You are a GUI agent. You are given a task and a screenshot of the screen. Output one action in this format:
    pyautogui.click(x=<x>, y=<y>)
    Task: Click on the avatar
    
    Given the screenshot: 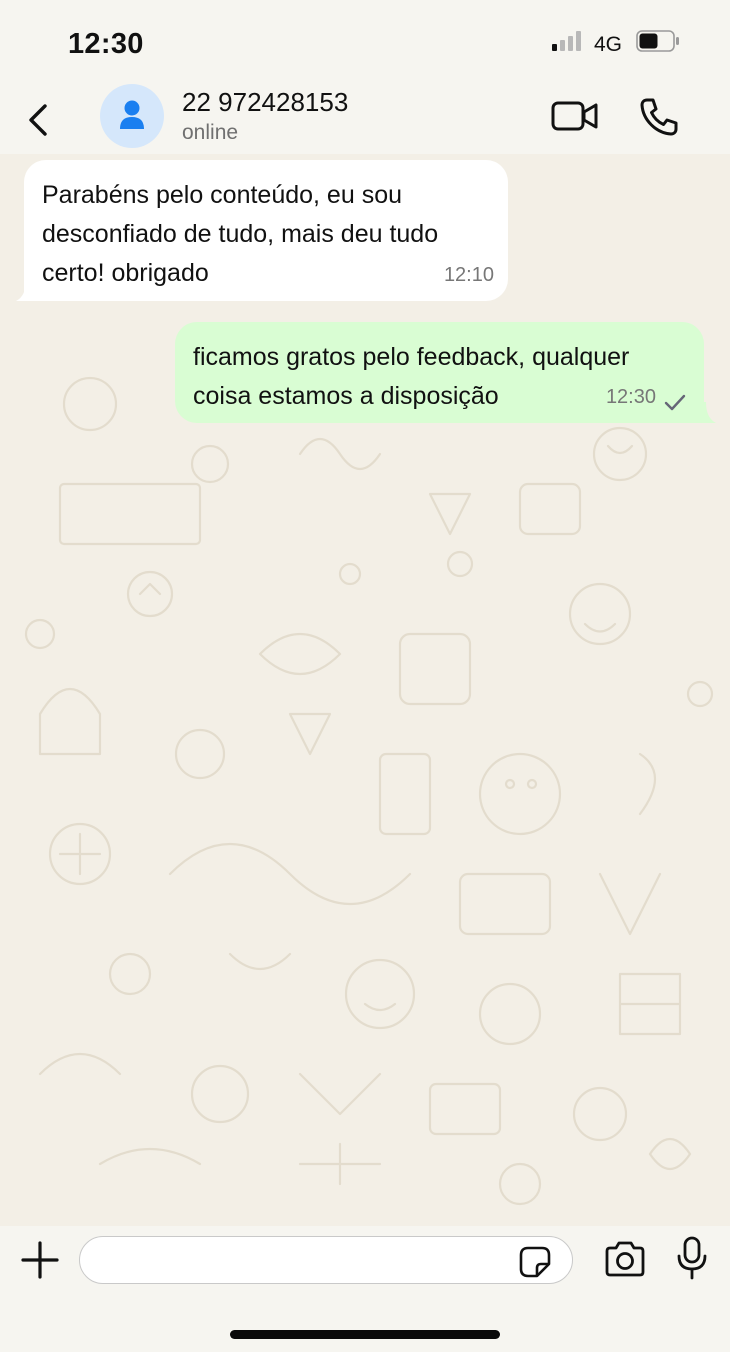 What is the action you would take?
    pyautogui.click(x=132, y=116)
    